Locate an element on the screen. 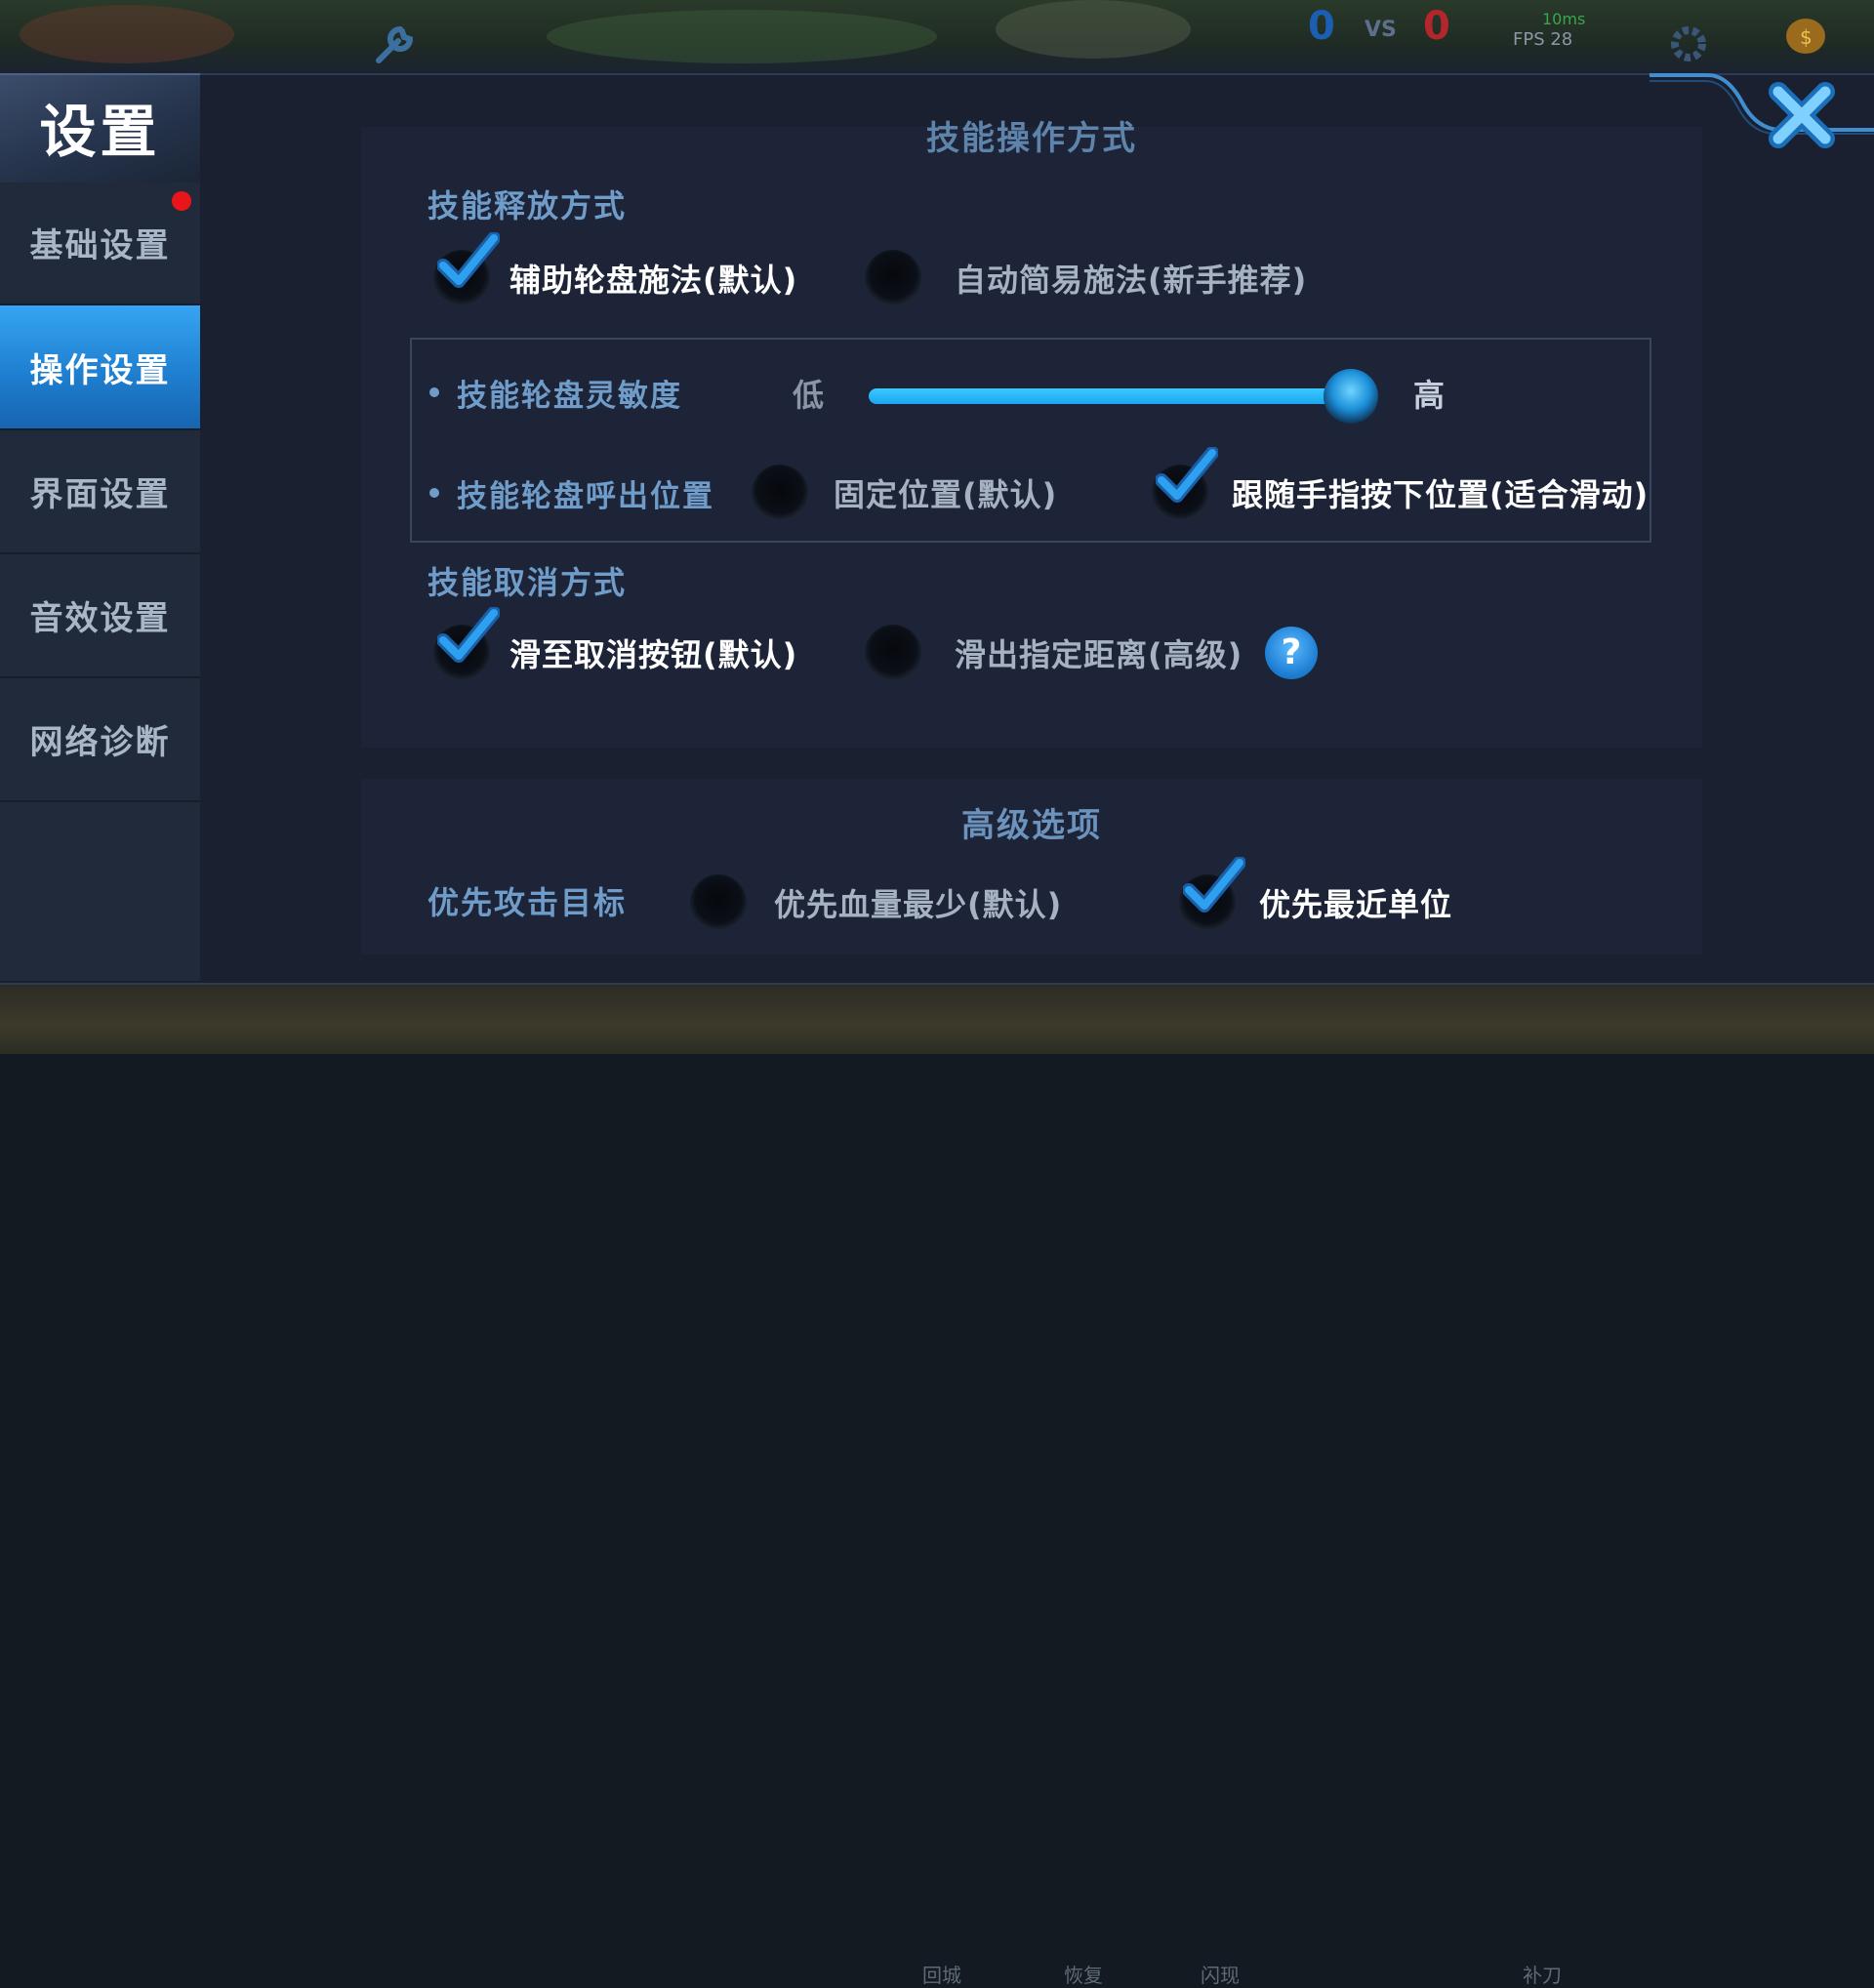 This screenshot has height=1988, width=1874. gear-icon is located at coordinates (1688, 43).